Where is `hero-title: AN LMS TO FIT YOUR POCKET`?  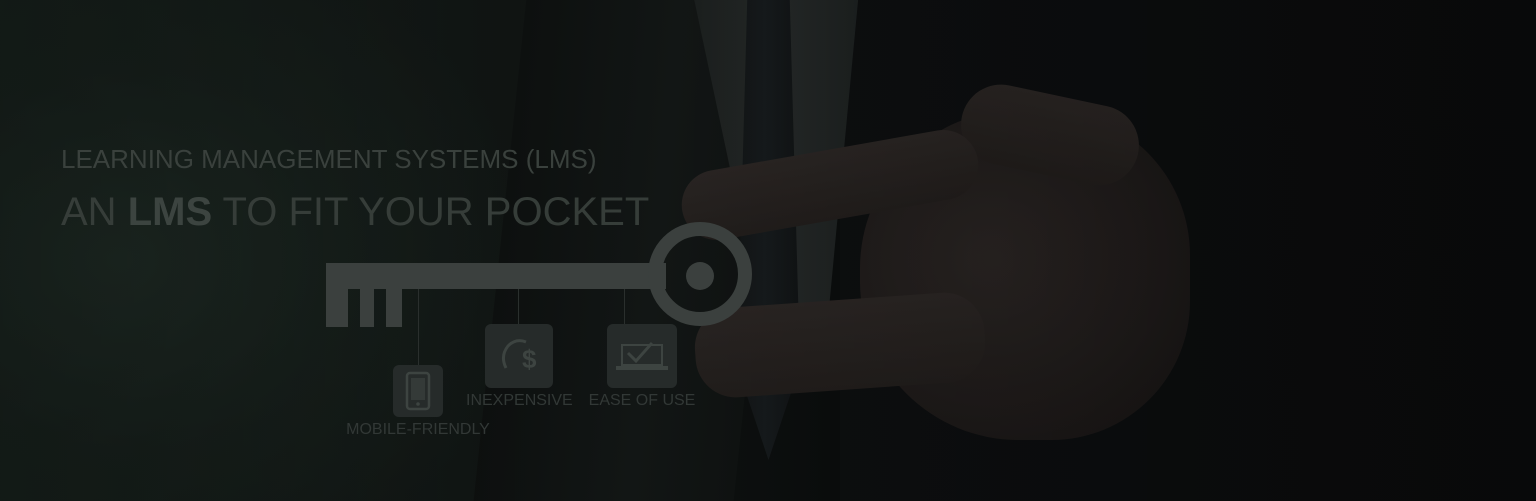 hero-title: AN LMS TO FIT YOUR POCKET is located at coordinates (355, 212).